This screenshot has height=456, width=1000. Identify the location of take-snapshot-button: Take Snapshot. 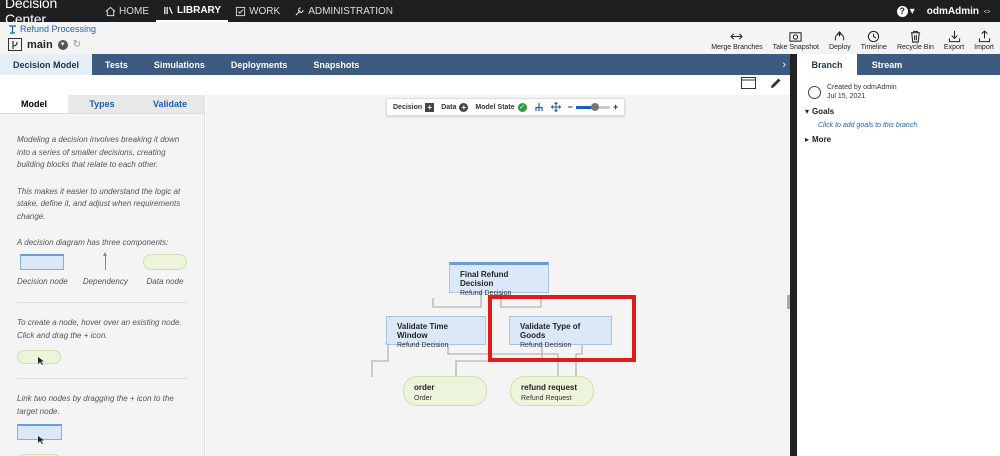
(796, 40).